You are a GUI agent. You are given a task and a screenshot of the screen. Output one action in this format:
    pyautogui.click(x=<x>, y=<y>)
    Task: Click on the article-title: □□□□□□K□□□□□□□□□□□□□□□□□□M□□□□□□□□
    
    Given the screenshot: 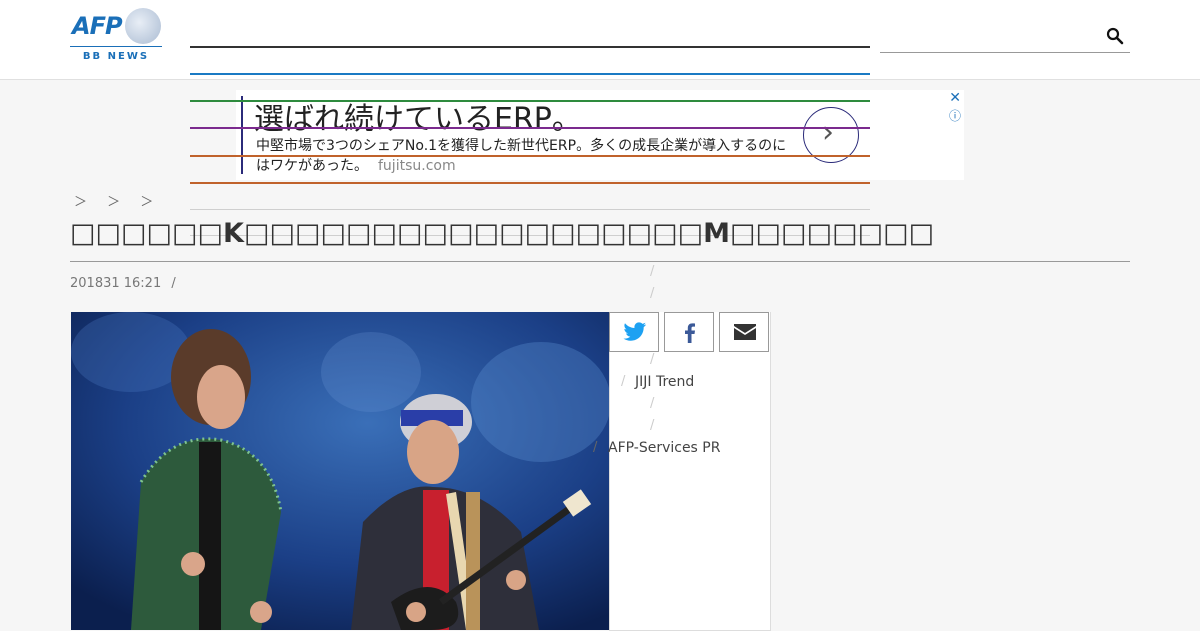 What is the action you would take?
    pyautogui.click(x=502, y=233)
    